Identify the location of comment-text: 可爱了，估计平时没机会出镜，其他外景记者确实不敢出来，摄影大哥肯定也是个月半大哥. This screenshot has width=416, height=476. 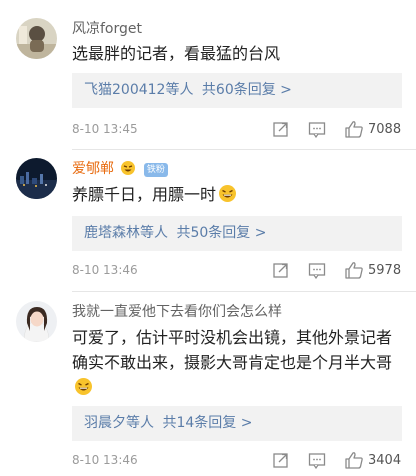
(236, 362).